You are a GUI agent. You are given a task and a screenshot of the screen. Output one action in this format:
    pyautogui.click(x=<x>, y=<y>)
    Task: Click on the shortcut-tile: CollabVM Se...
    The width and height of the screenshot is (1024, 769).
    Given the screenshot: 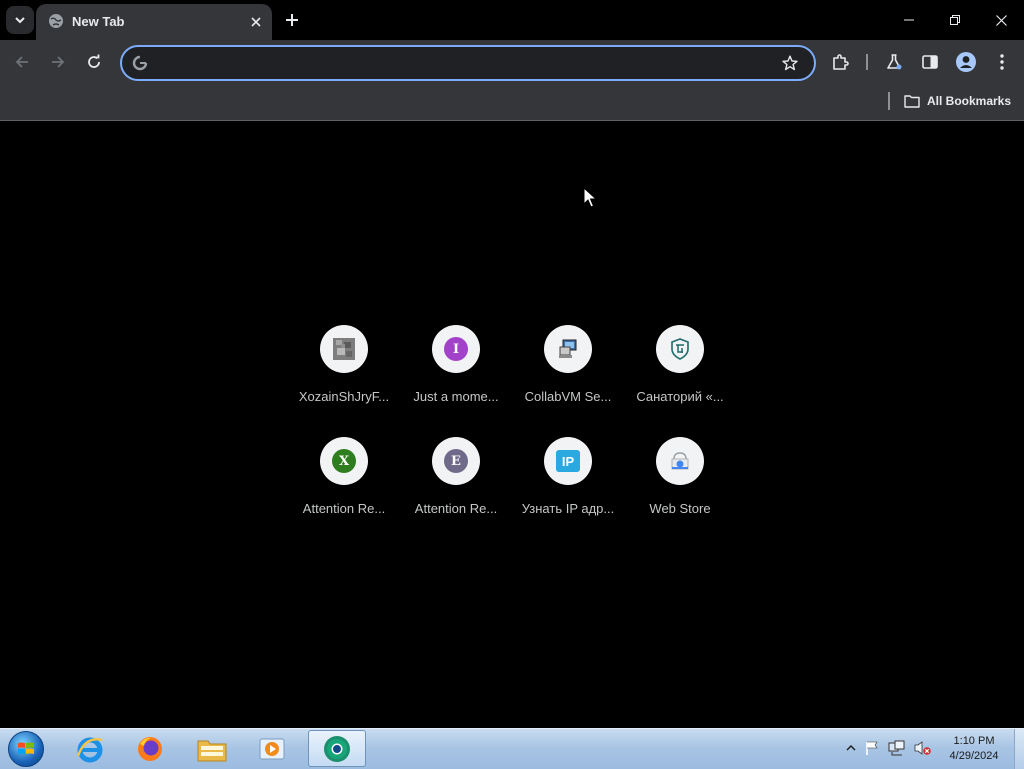 What is the action you would take?
    pyautogui.click(x=568, y=381)
    